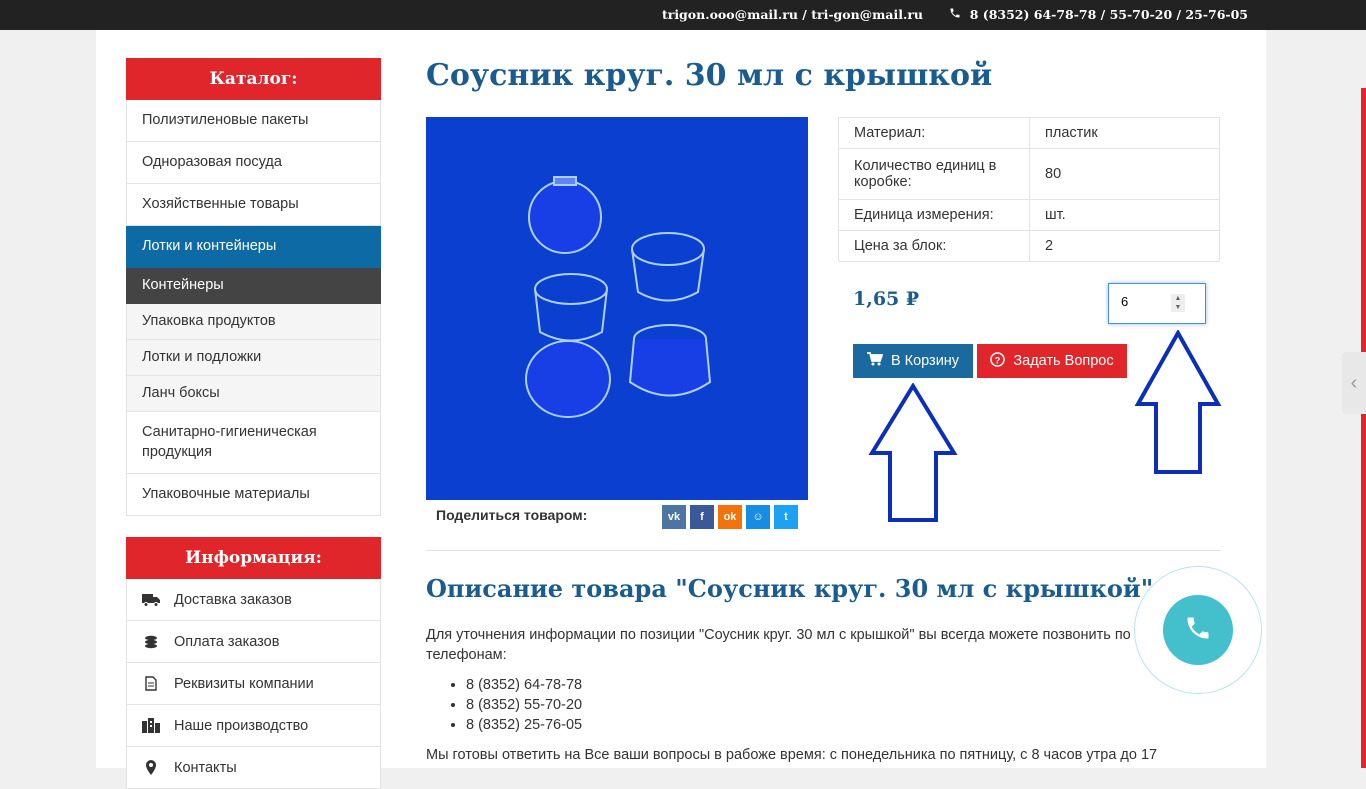 Image resolution: width=1366 pixels, height=789 pixels. What do you see at coordinates (1354, 383) in the screenshot?
I see `side-panel-toggle: ‹` at bounding box center [1354, 383].